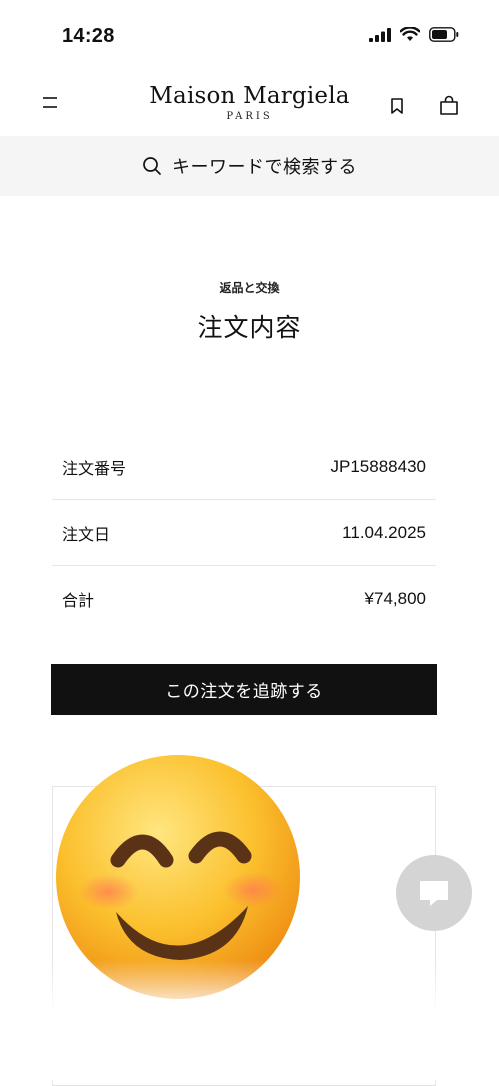 This screenshot has width=499, height=1086. I want to click on track-order-button: この注文を追跡する, so click(244, 689).